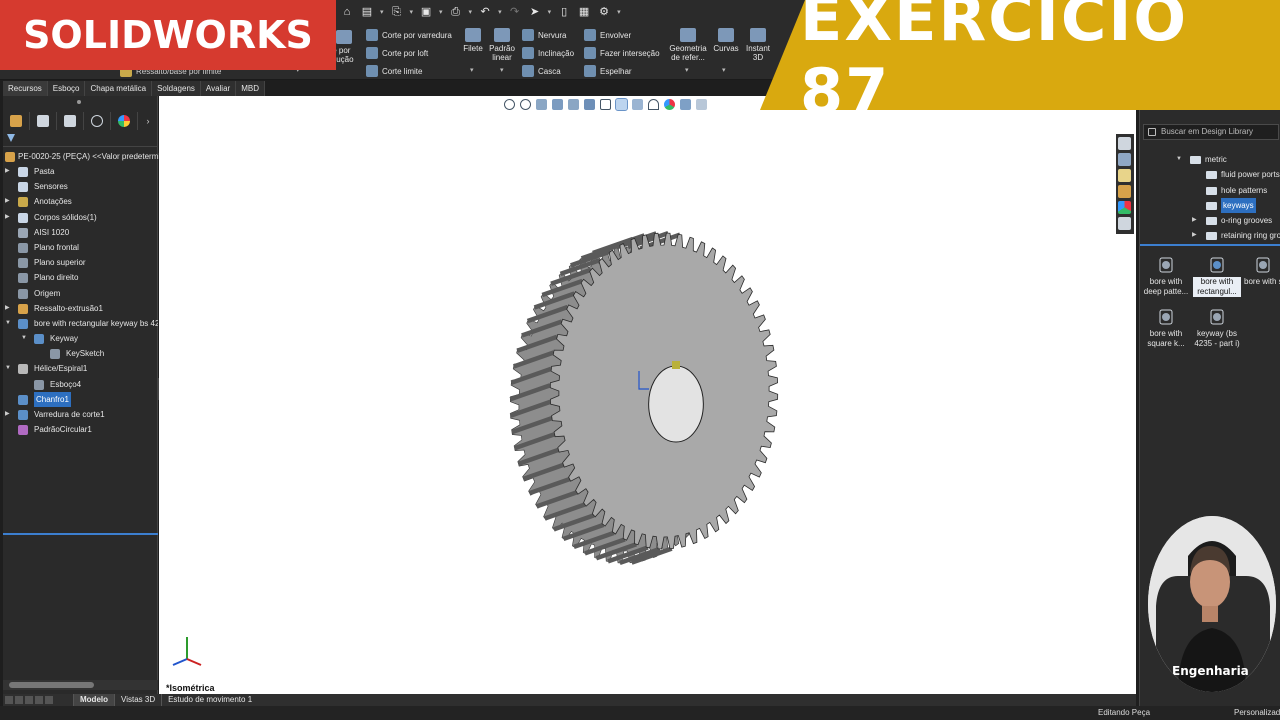  Describe the element at coordinates (1210, 245) in the screenshot. I see `pane-splitter` at that location.